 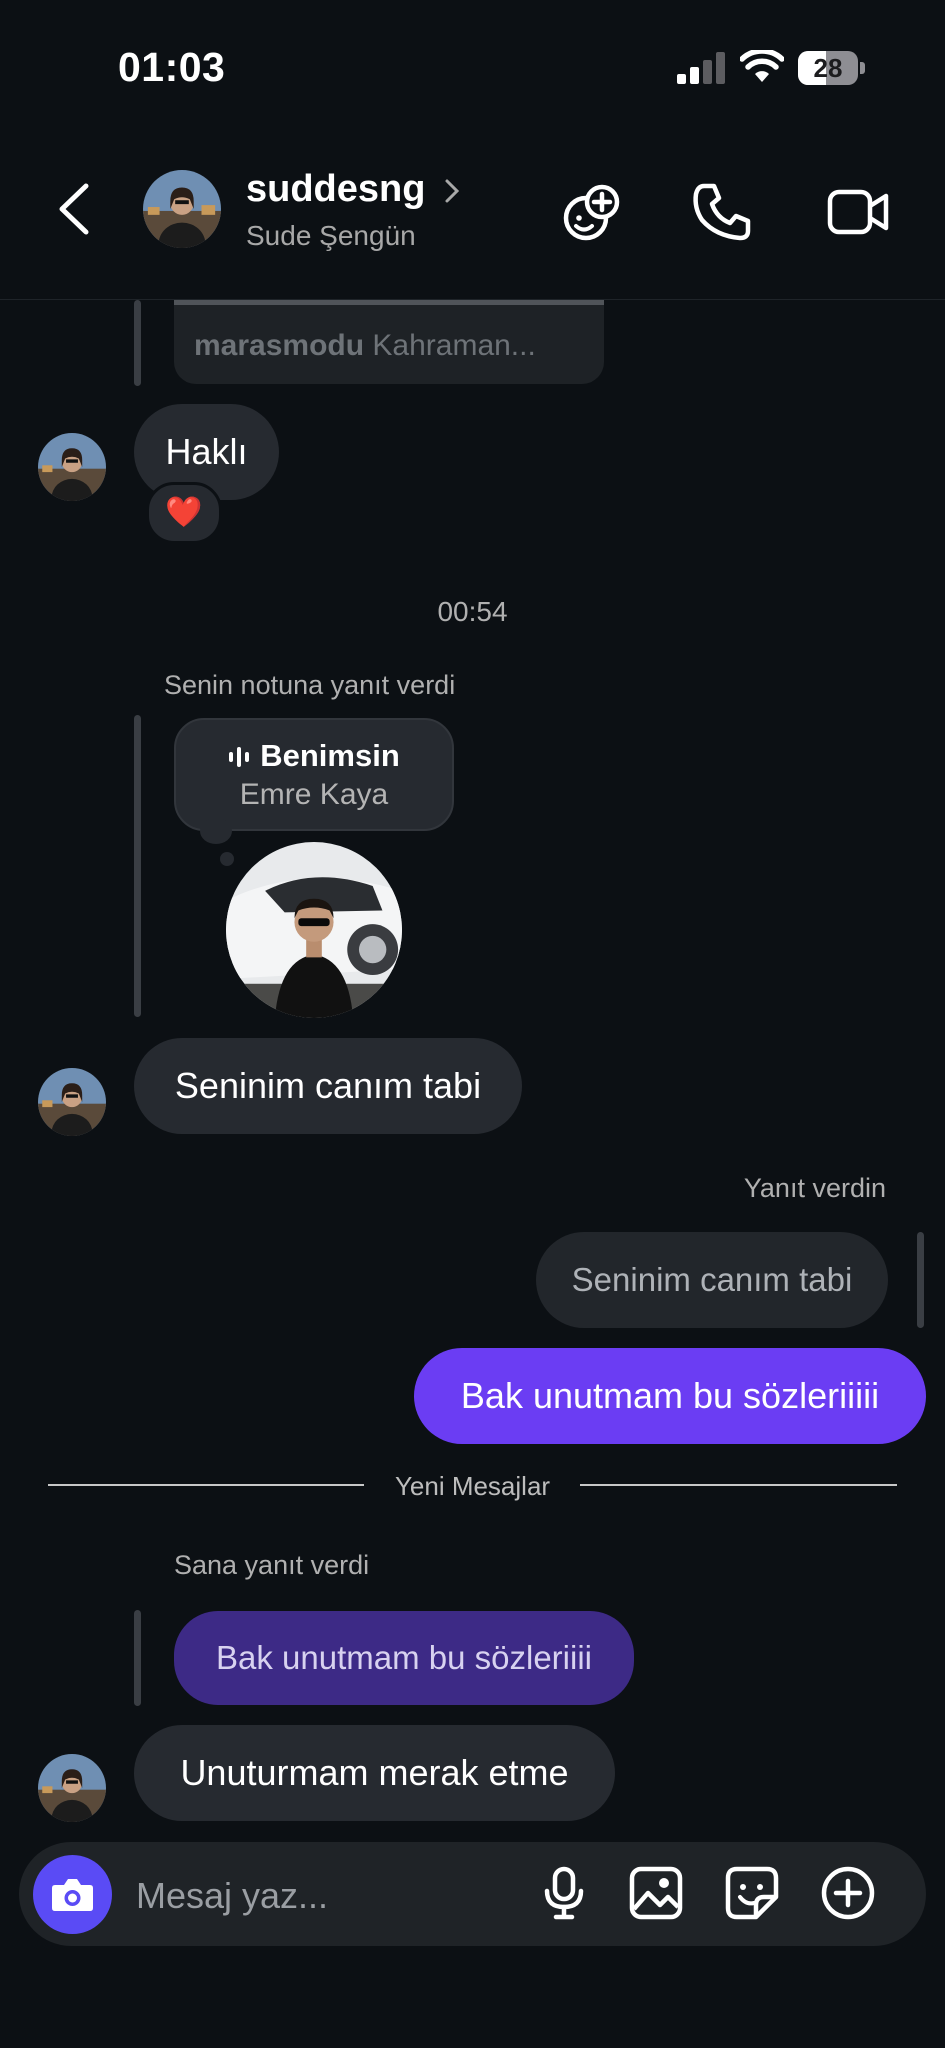 I want to click on new-messages-label: Yeni Mesajlar, so click(x=472, y=1486).